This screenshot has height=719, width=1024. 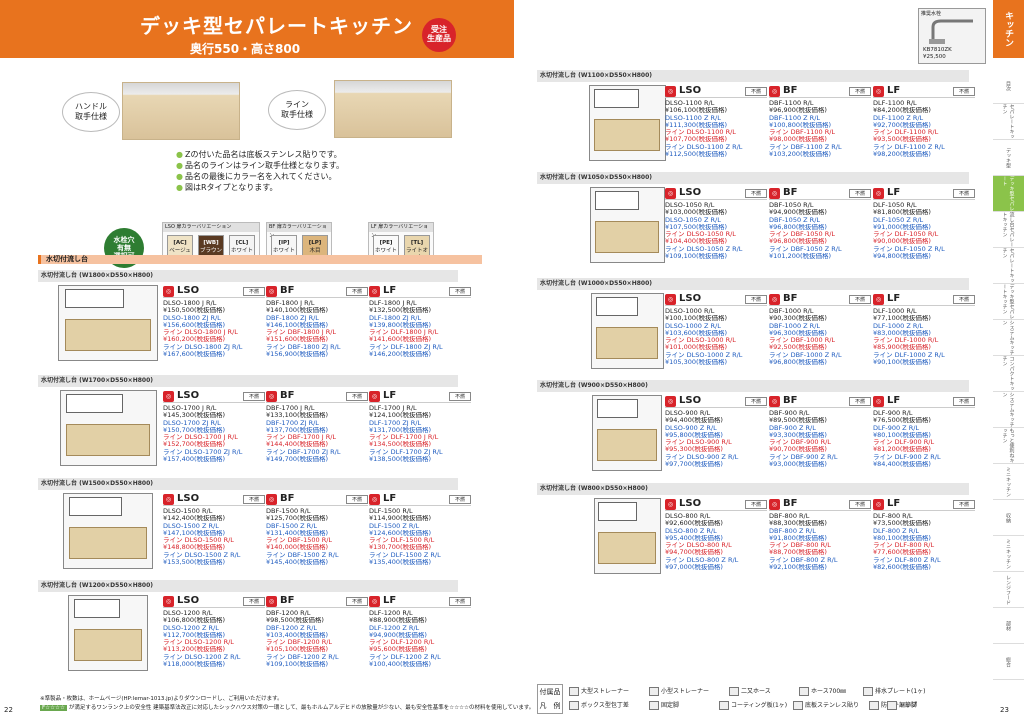 What do you see at coordinates (694, 524) in the screenshot?
I see `price-line: ¥92,600(税抜価格)` at bounding box center [694, 524].